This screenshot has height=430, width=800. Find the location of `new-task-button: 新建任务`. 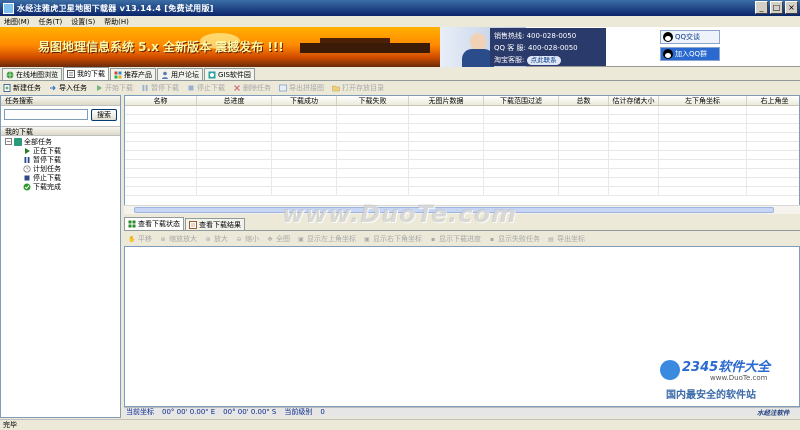

new-task-button: 新建任务 is located at coordinates (22, 88).